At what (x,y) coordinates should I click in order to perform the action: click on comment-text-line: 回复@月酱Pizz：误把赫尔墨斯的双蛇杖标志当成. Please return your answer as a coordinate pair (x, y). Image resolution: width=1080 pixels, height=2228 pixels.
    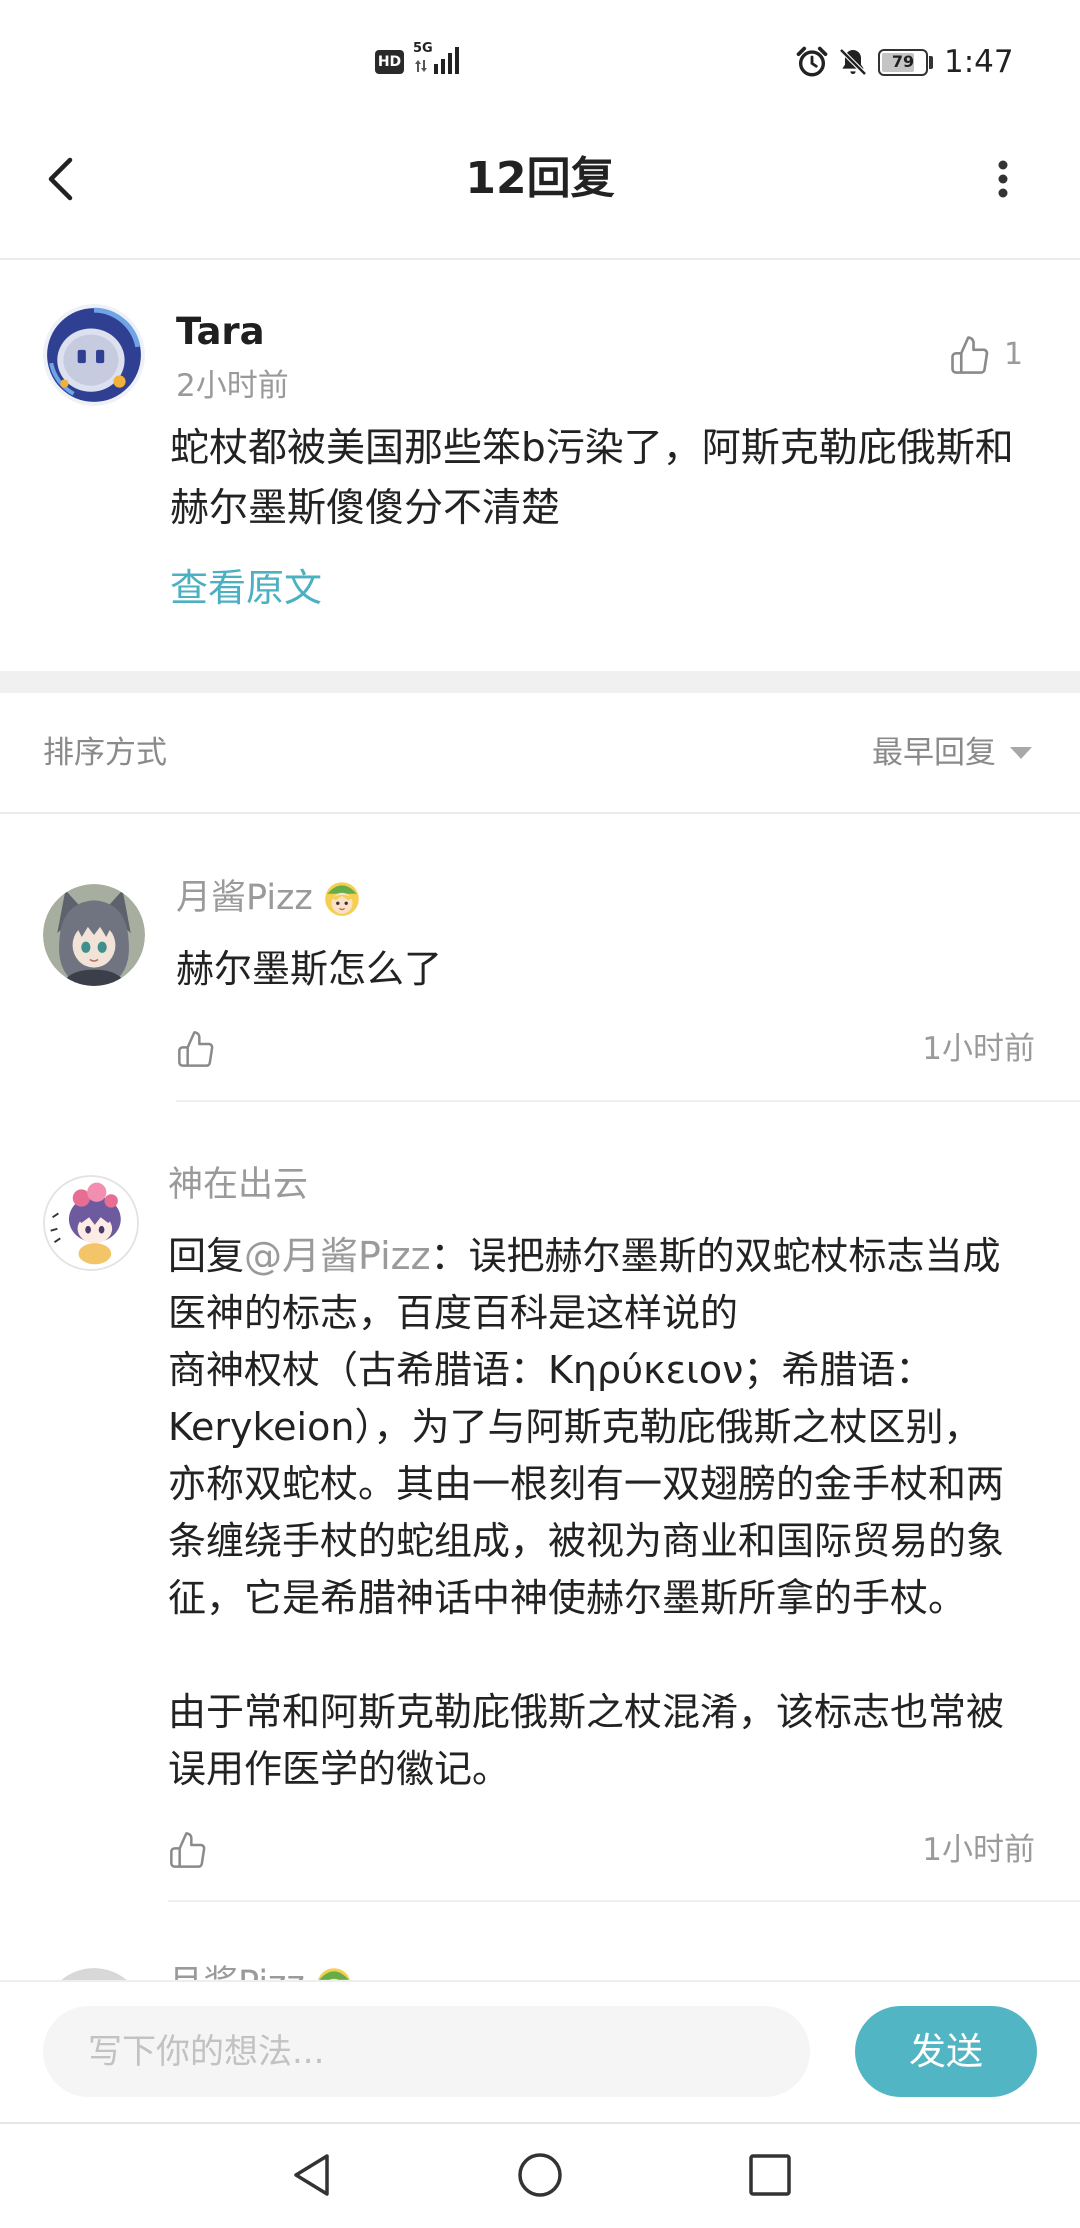
    Looking at the image, I should click on (608, 1256).